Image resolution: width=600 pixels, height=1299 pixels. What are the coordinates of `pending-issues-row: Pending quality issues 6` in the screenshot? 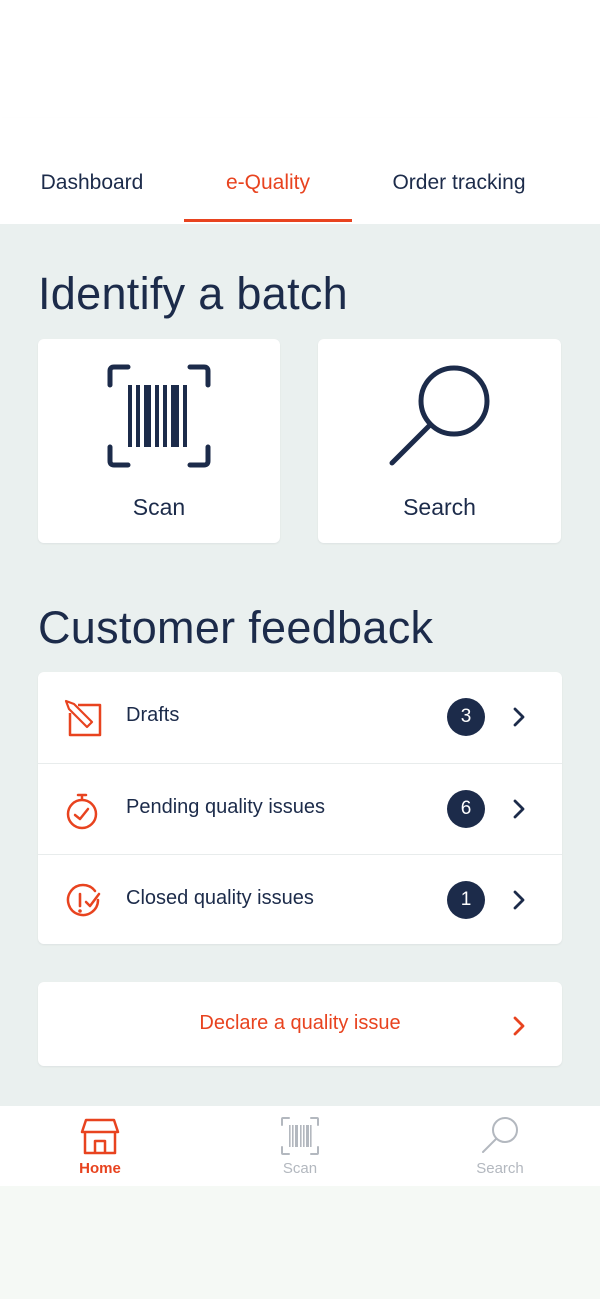 It's located at (300, 808).